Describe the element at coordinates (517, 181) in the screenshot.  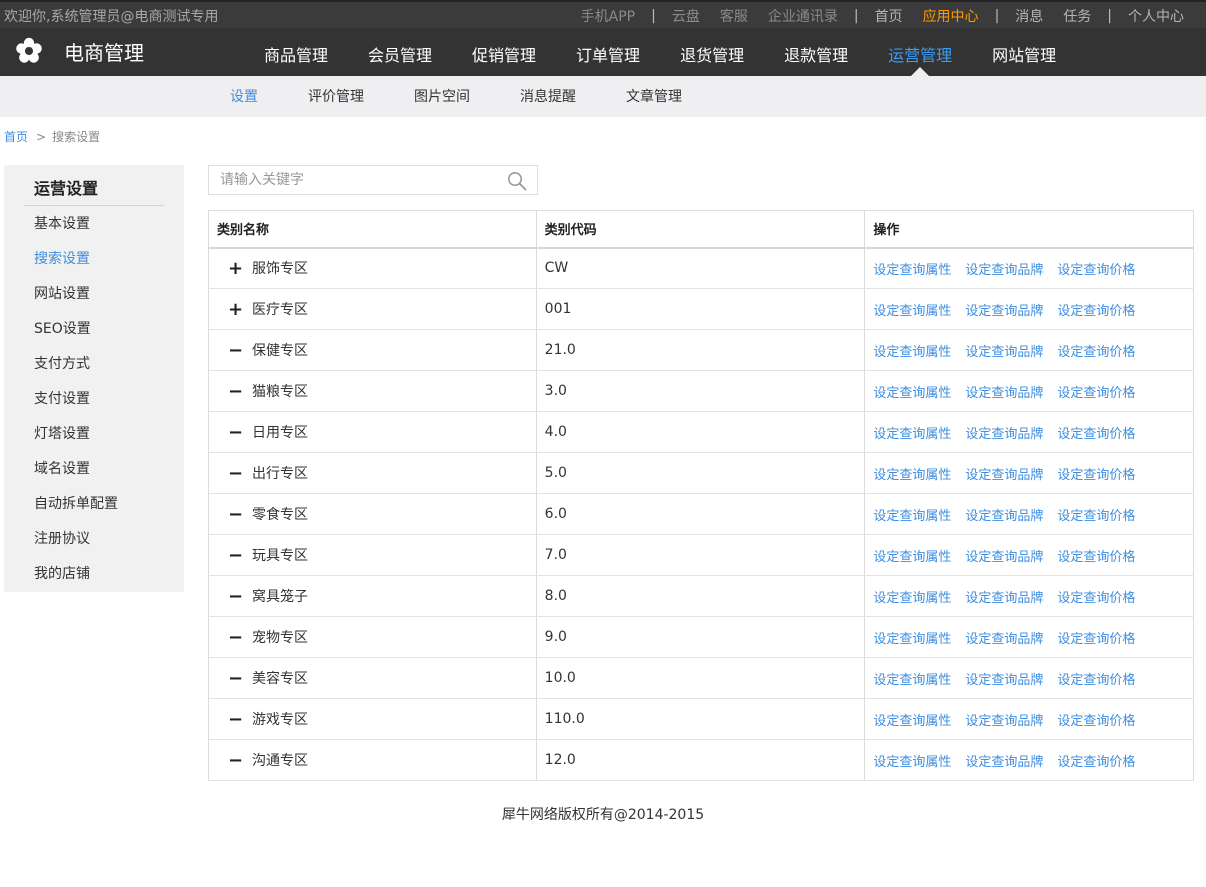
I see `search-icon` at that location.